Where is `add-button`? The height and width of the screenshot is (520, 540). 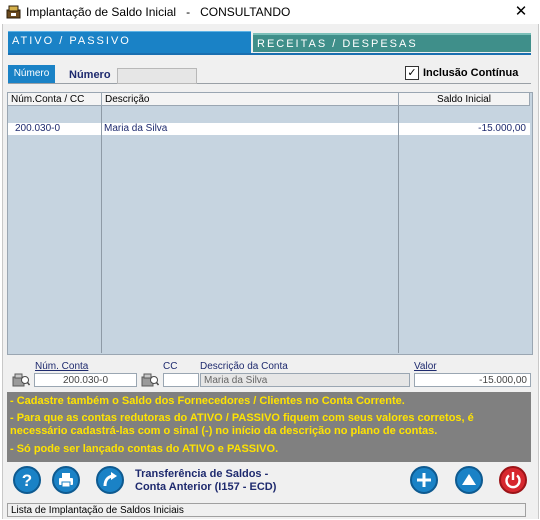
add-button is located at coordinates (424, 480).